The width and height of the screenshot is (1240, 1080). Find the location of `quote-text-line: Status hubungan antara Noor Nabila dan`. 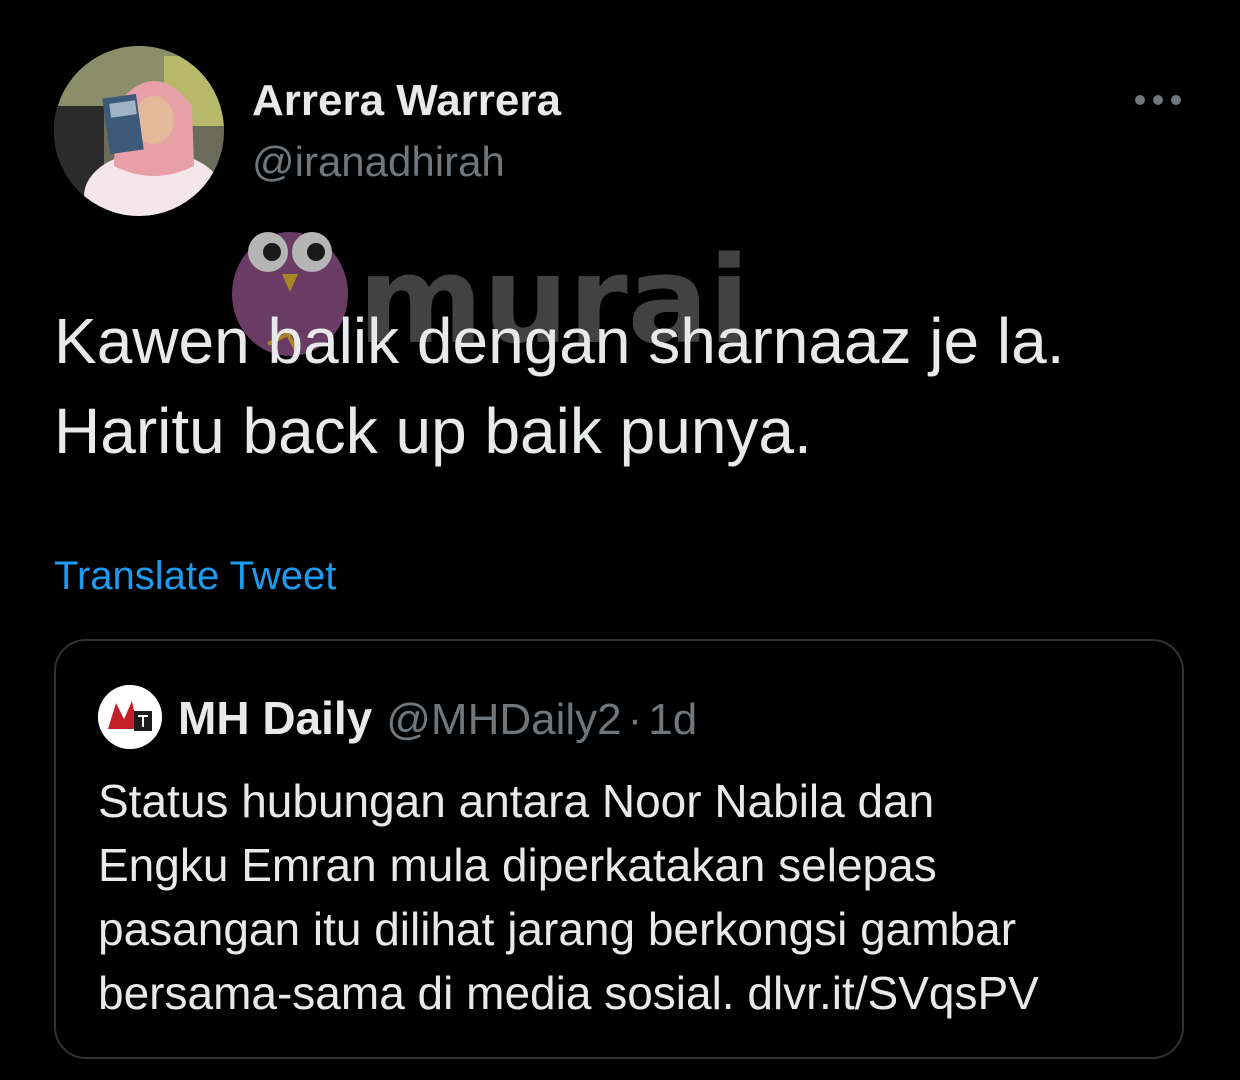

quote-text-line: Status hubungan antara Noor Nabila dan is located at coordinates (516, 801).